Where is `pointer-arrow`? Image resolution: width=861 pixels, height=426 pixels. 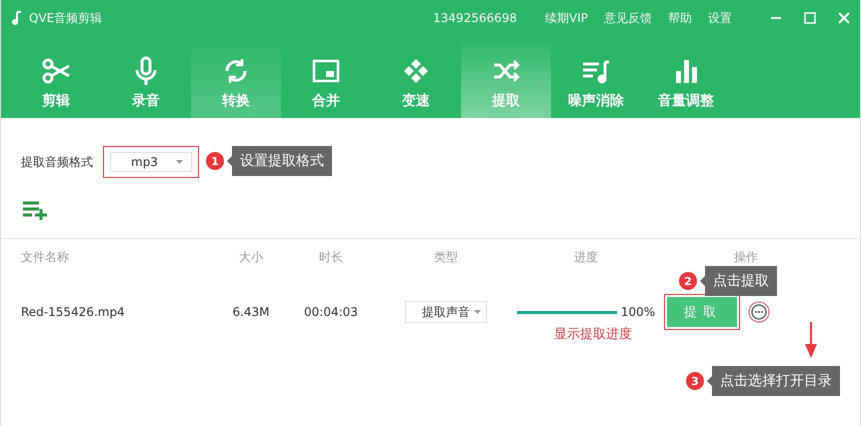 pointer-arrow is located at coordinates (811, 340).